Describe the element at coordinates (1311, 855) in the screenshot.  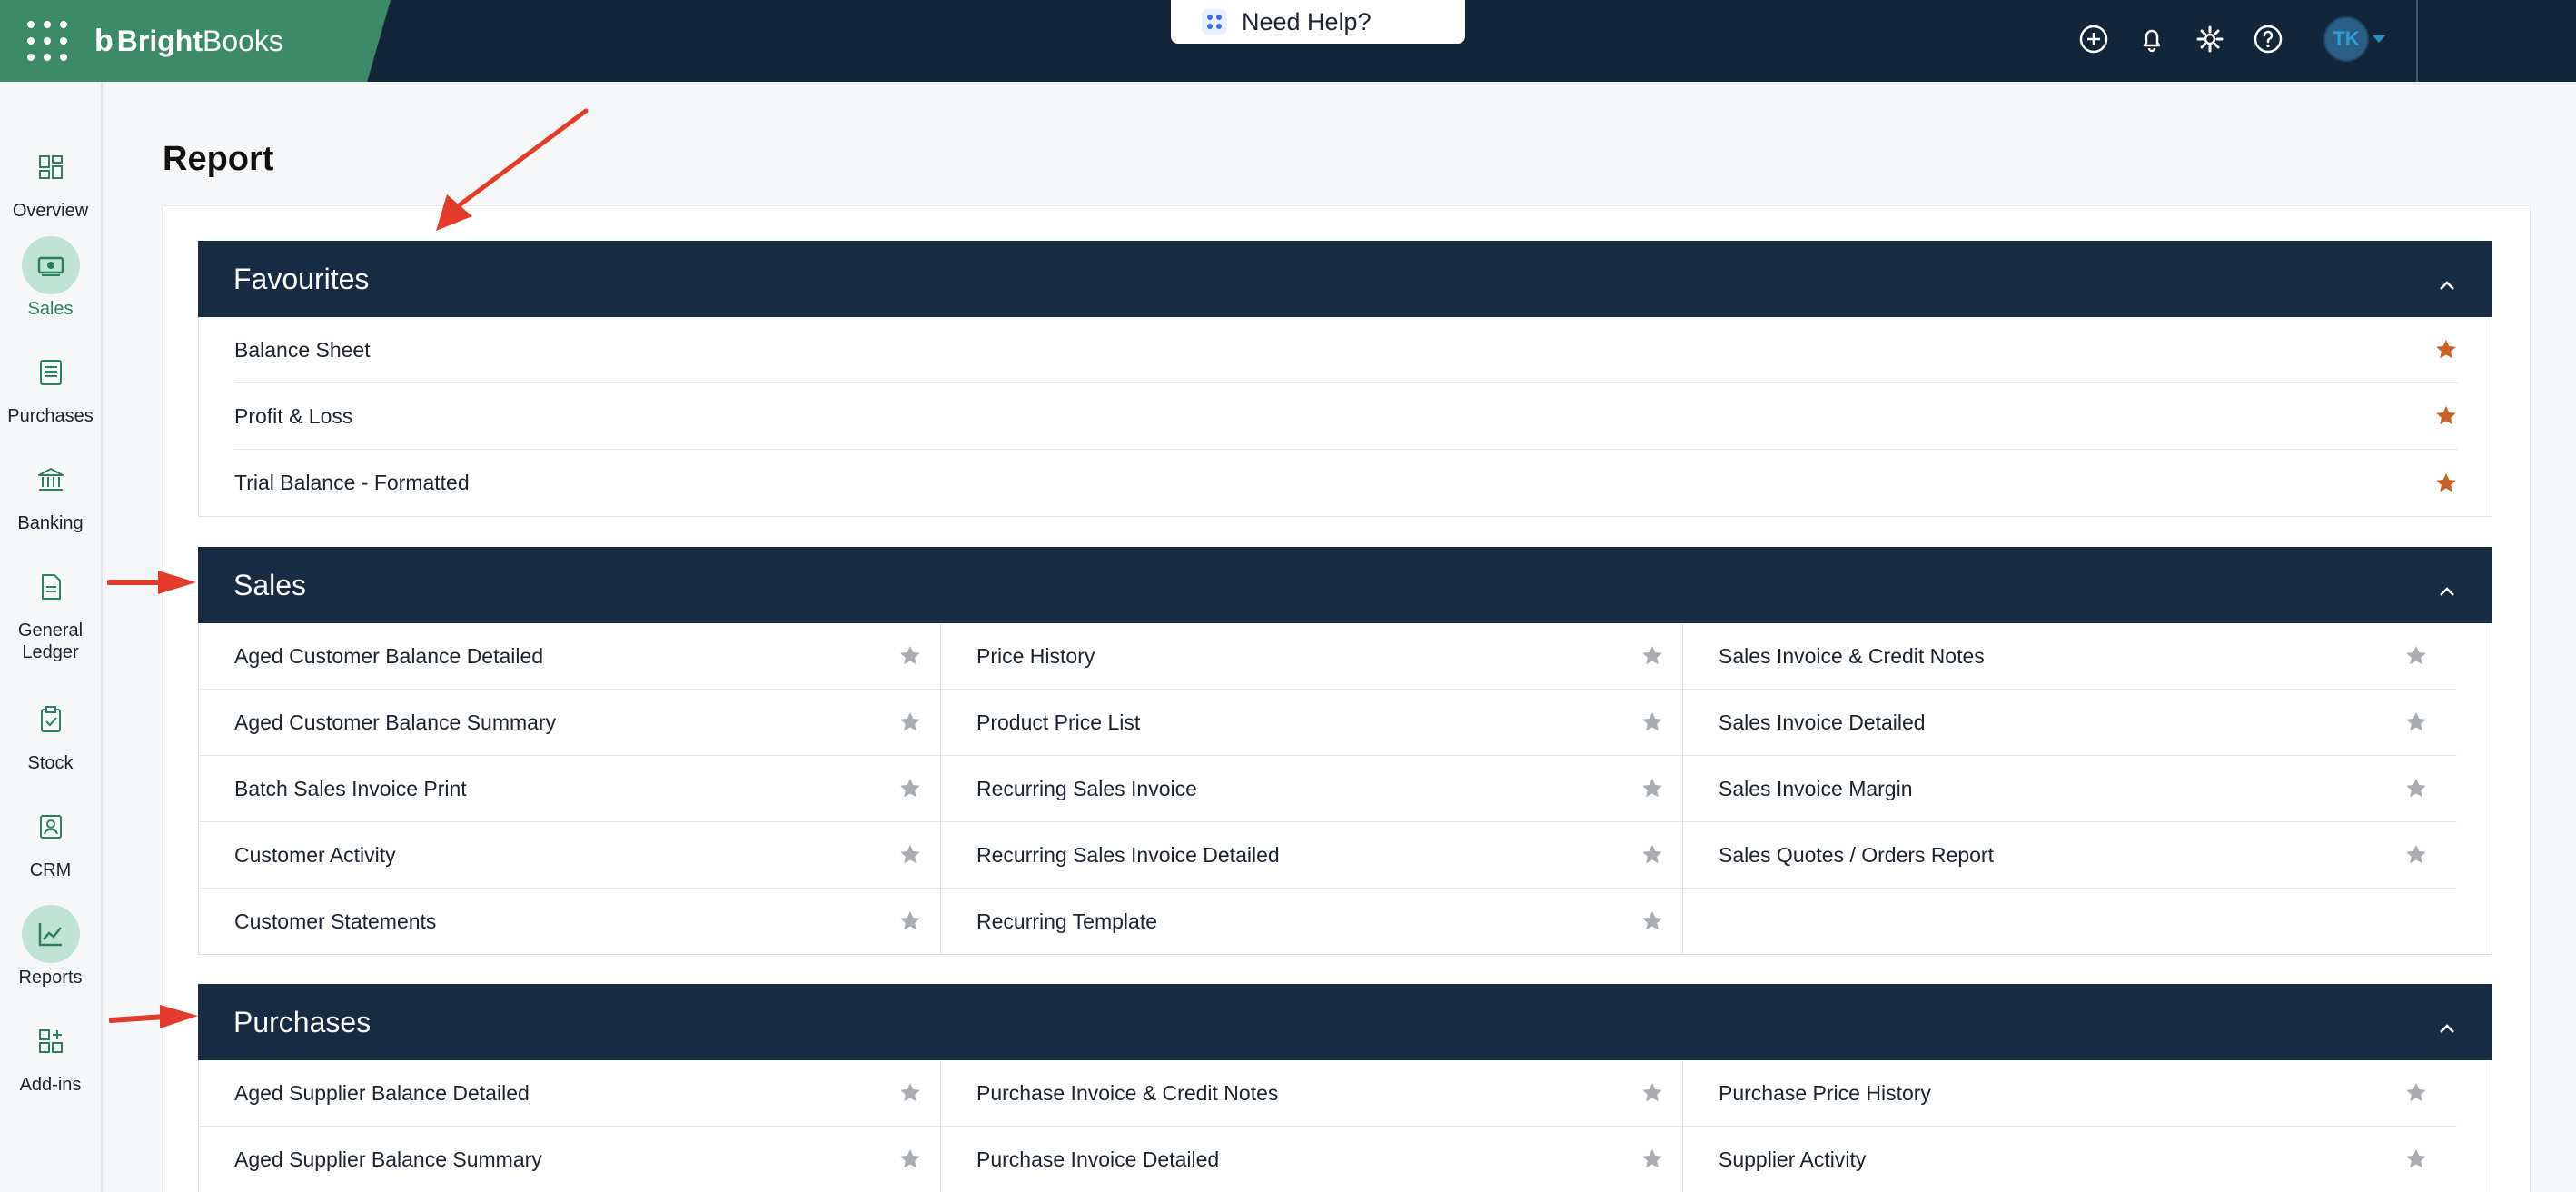
I see `report-item: Recurring Sales Invoice Detailed` at that location.